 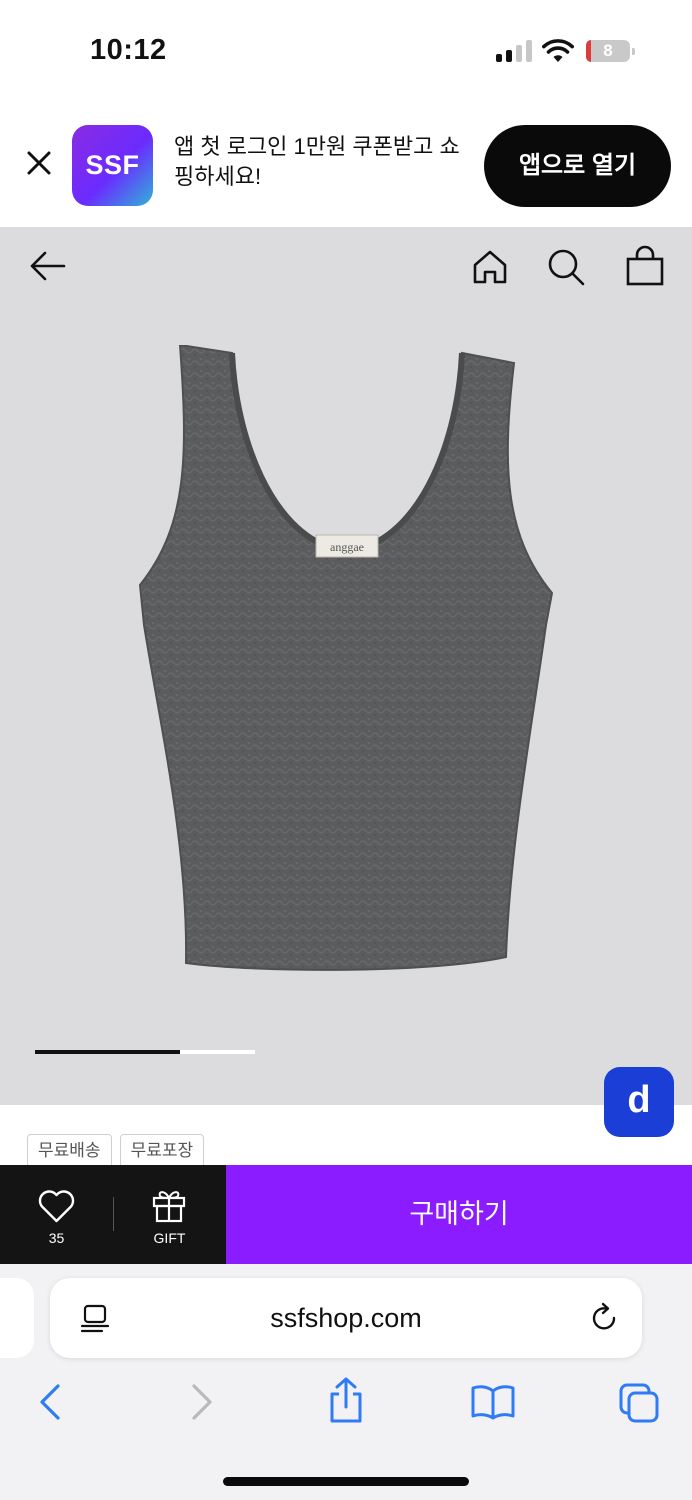 I want to click on app-install-banner: SSF 앱 첫 로그인 1만원 쿠폰받고 쇼핑하세요! 앱으로 열기, so click(x=346, y=163).